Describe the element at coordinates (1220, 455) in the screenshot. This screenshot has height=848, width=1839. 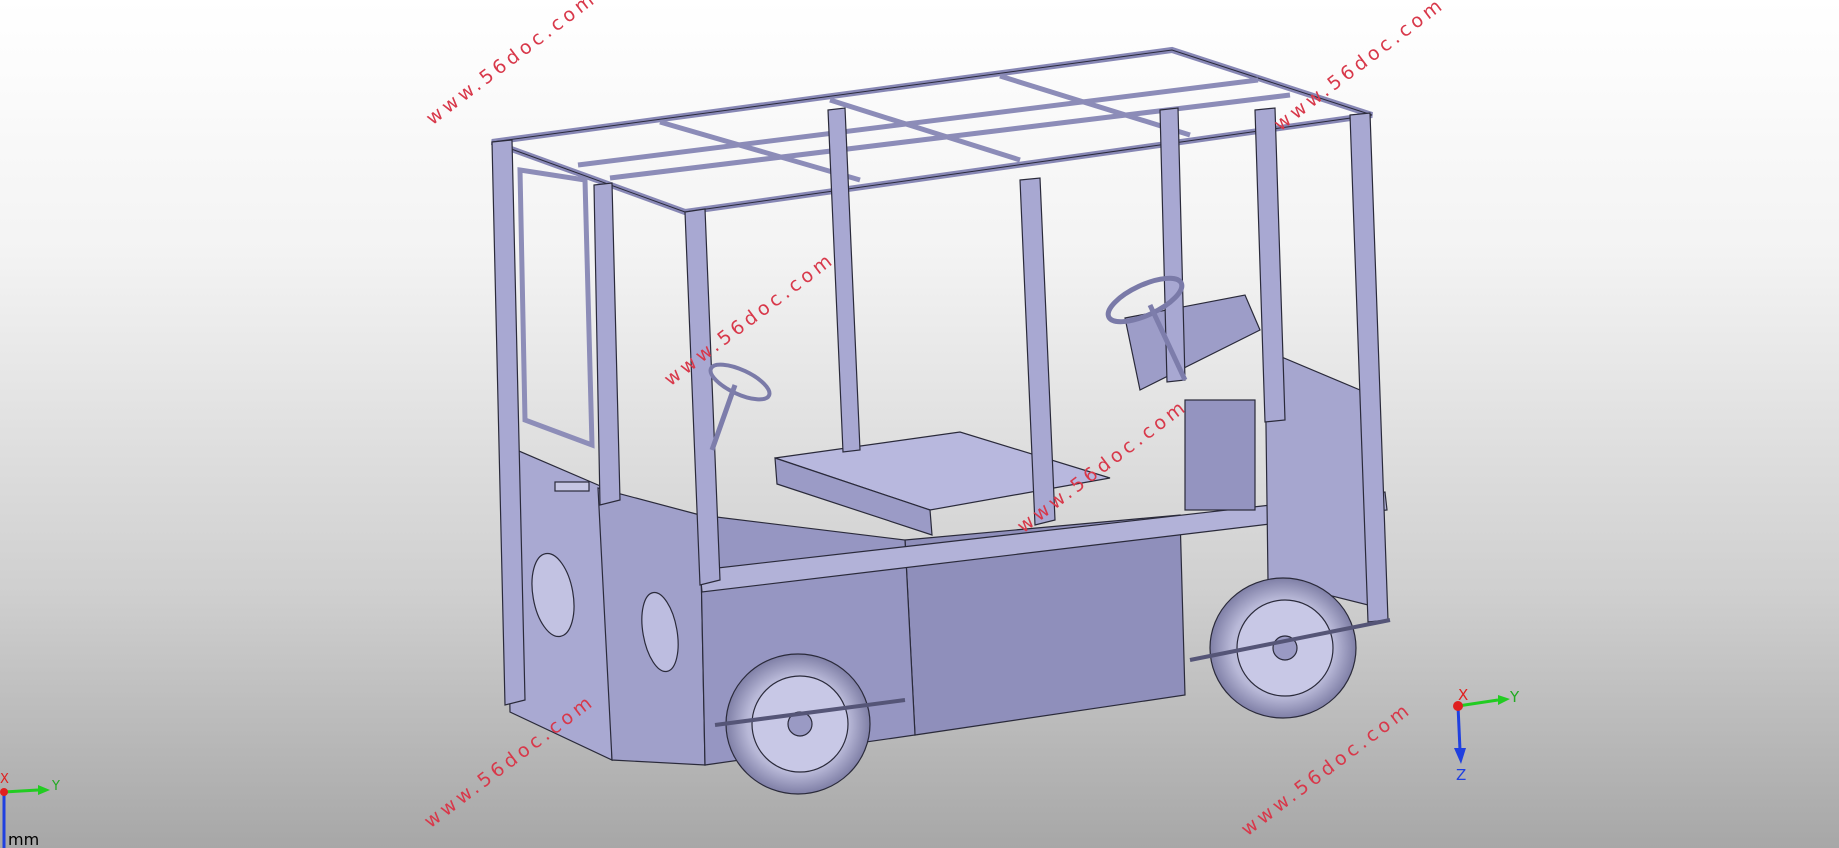
I see `console-block` at that location.